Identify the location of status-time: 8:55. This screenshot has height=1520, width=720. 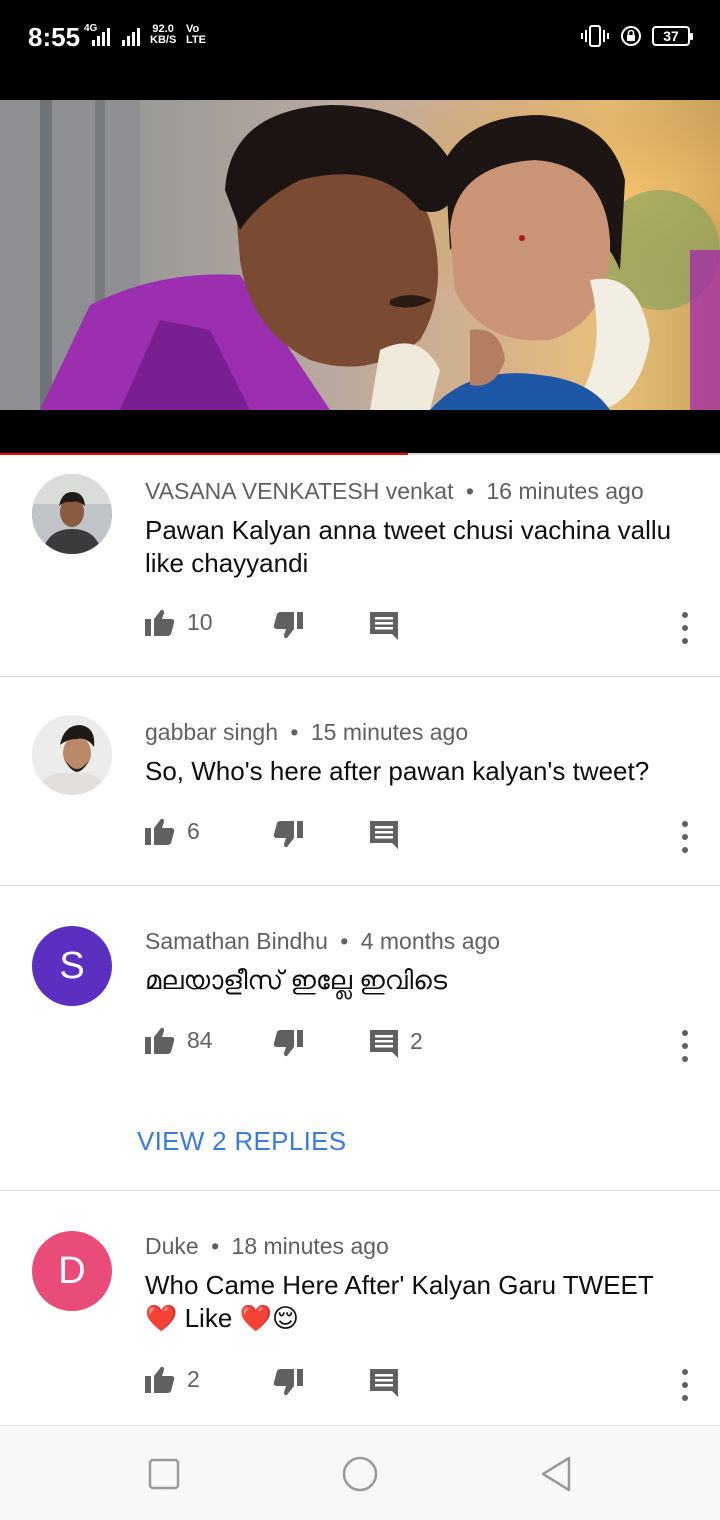
(54, 37).